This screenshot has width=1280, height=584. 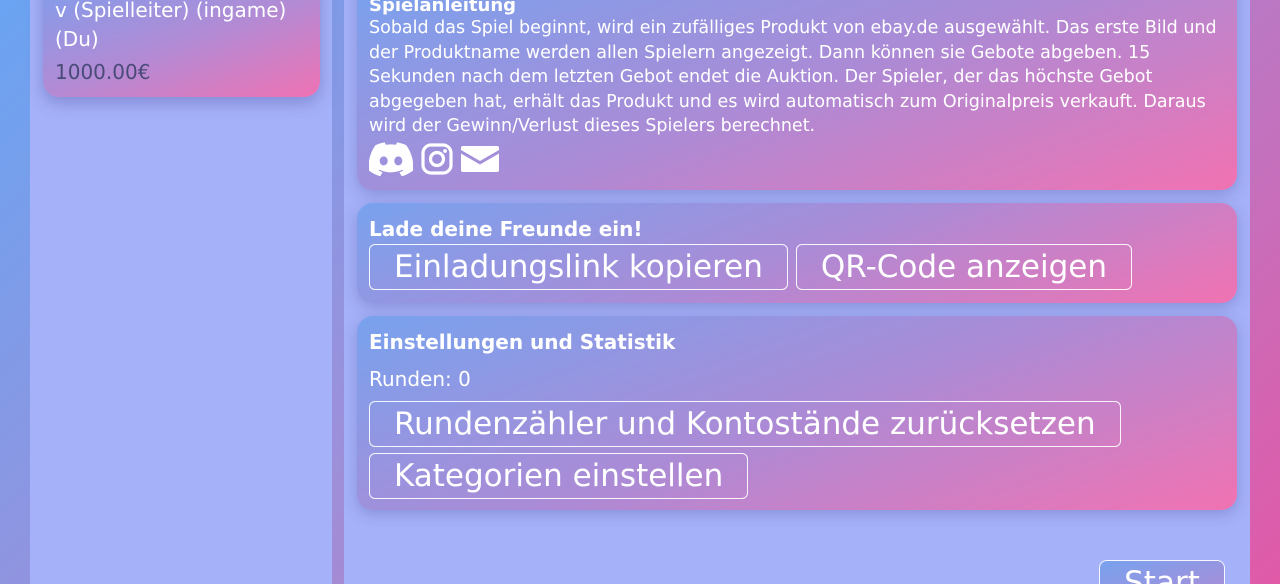 I want to click on instagram-icon, so click(x=437, y=158).